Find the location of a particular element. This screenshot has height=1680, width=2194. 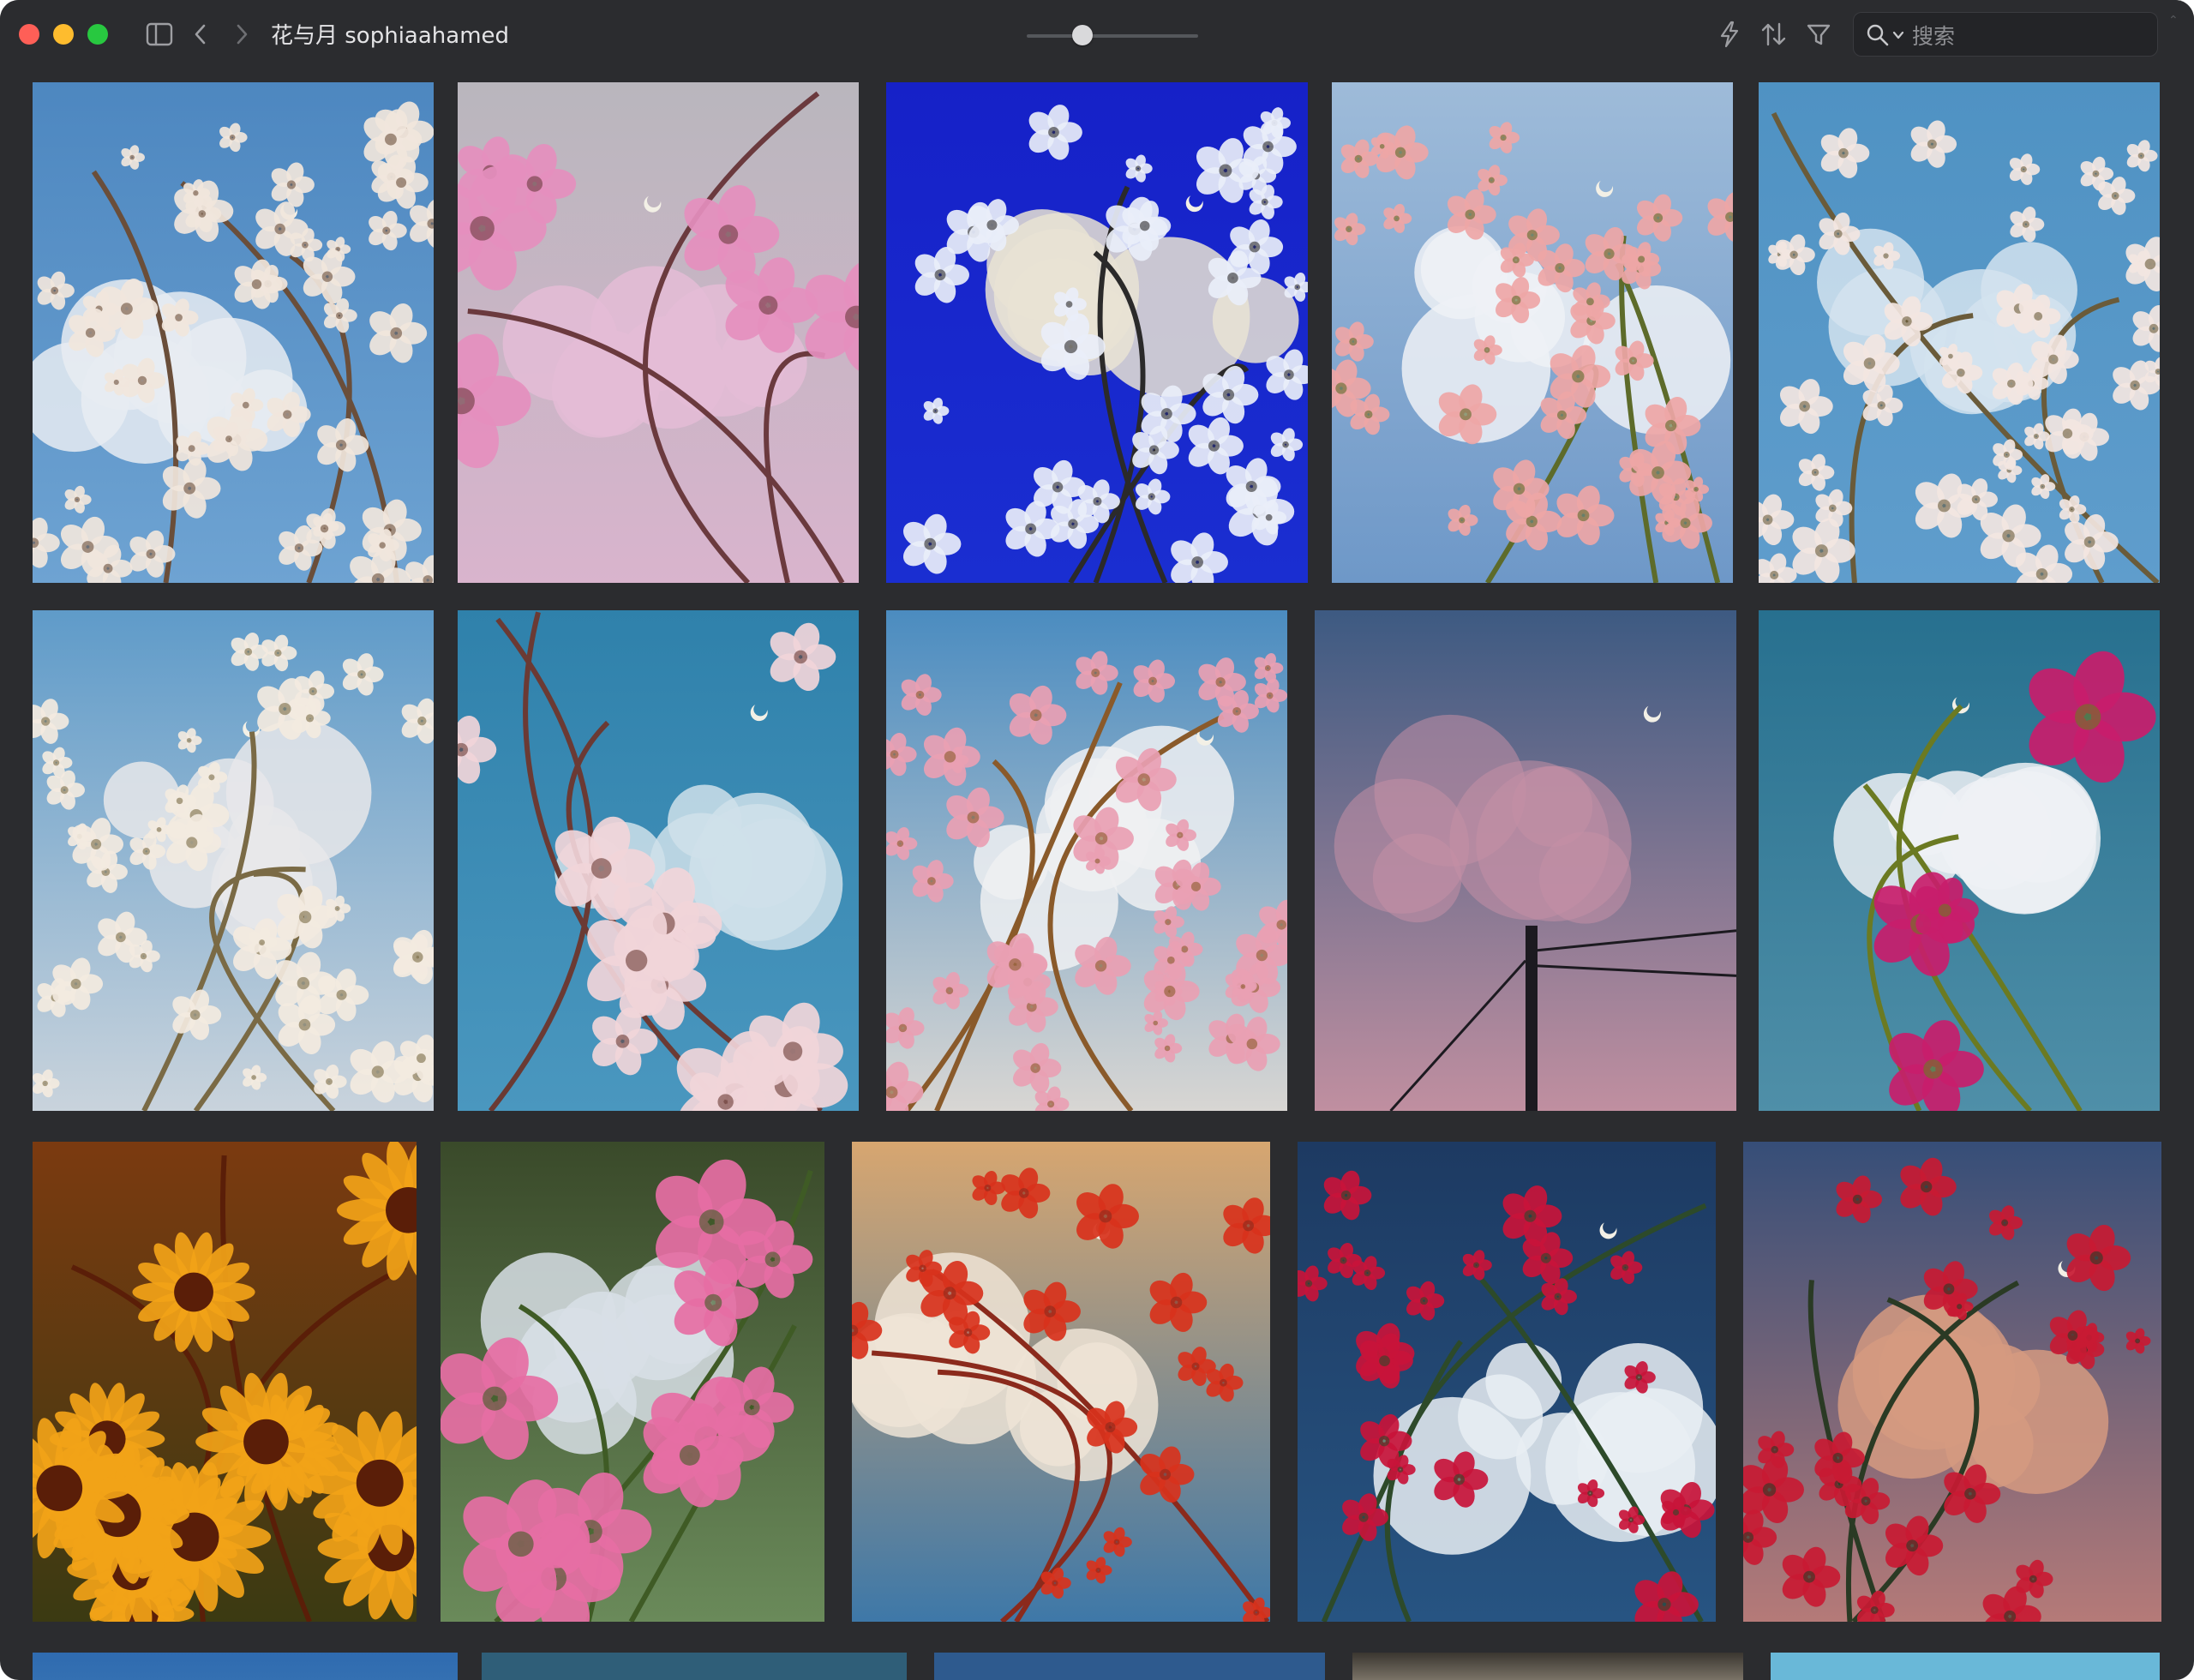

filter-icon is located at coordinates (1818, 34).